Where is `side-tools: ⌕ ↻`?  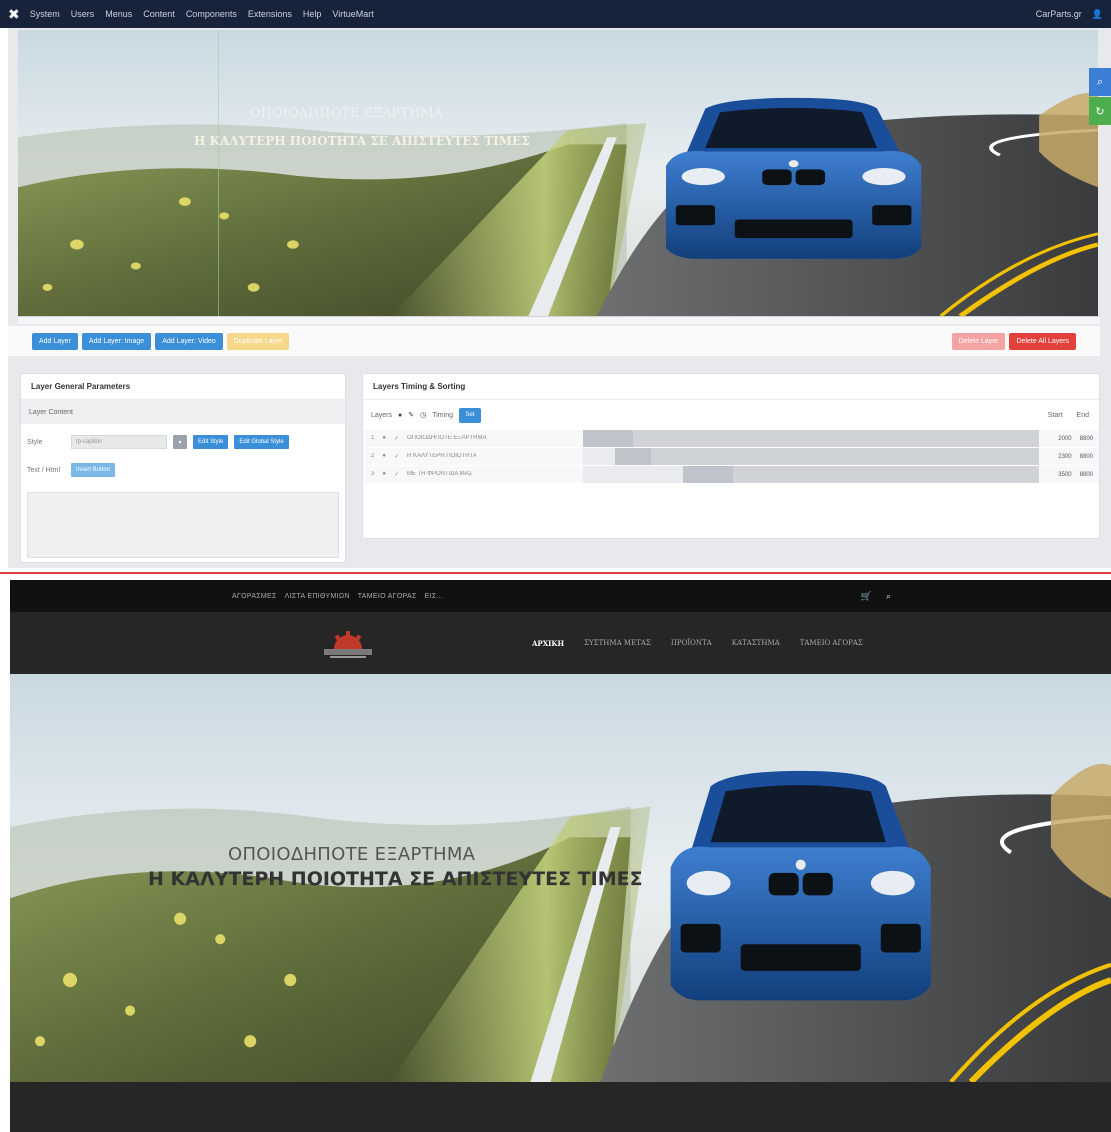
side-tools: ⌕ ↻ is located at coordinates (1100, 97).